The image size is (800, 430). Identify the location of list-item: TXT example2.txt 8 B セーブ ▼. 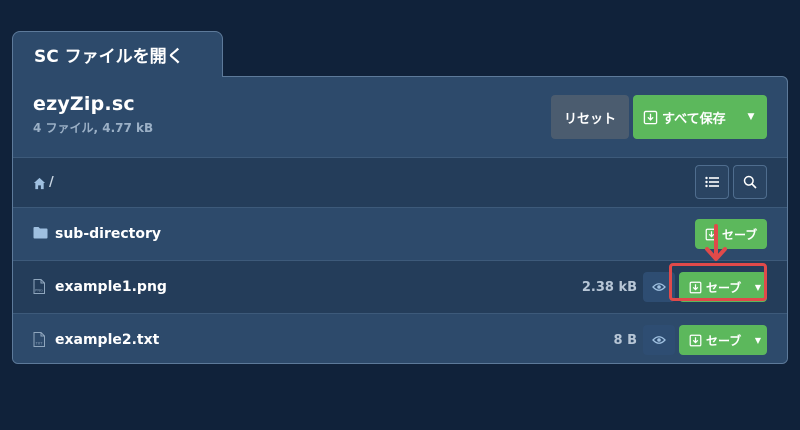
(400, 338).